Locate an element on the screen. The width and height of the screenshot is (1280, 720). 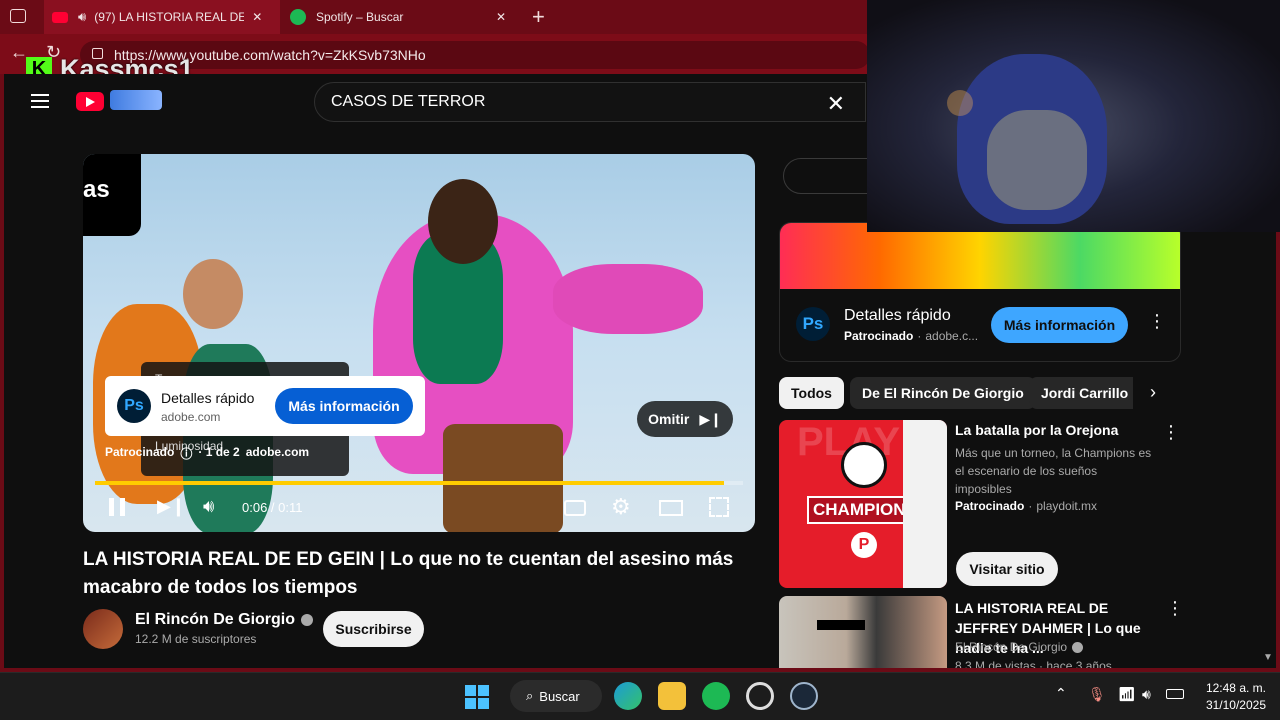
settings-icon: ⚙ is located at coordinates (621, 507).